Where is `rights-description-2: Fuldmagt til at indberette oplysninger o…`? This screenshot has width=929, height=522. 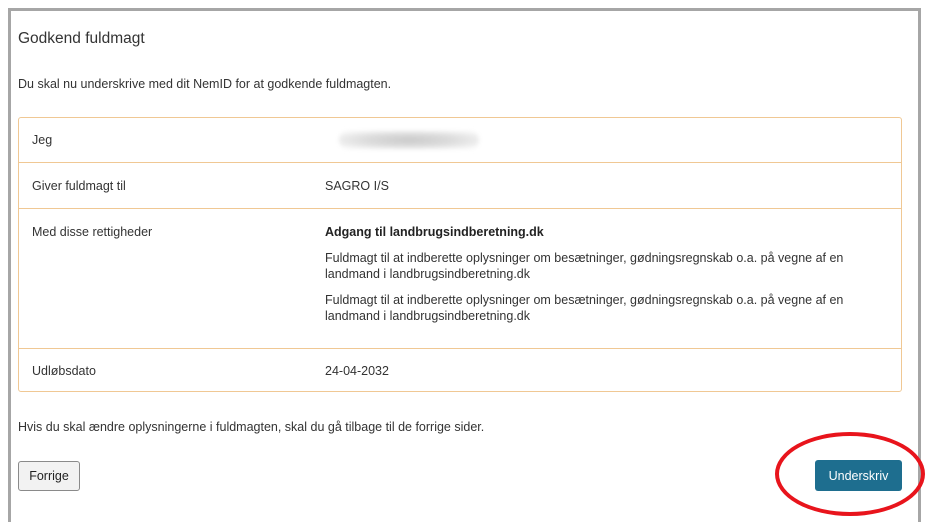 rights-description-2: Fuldmagt til at indberette oplysninger o… is located at coordinates (584, 308).